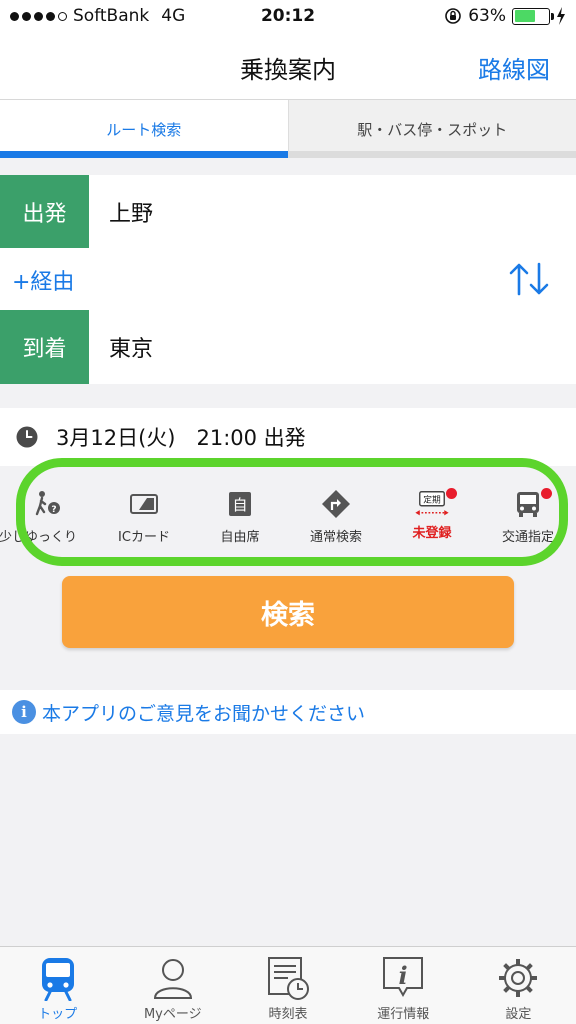 This screenshot has height=1024, width=576. I want to click on ic-card-icon, so click(144, 504).